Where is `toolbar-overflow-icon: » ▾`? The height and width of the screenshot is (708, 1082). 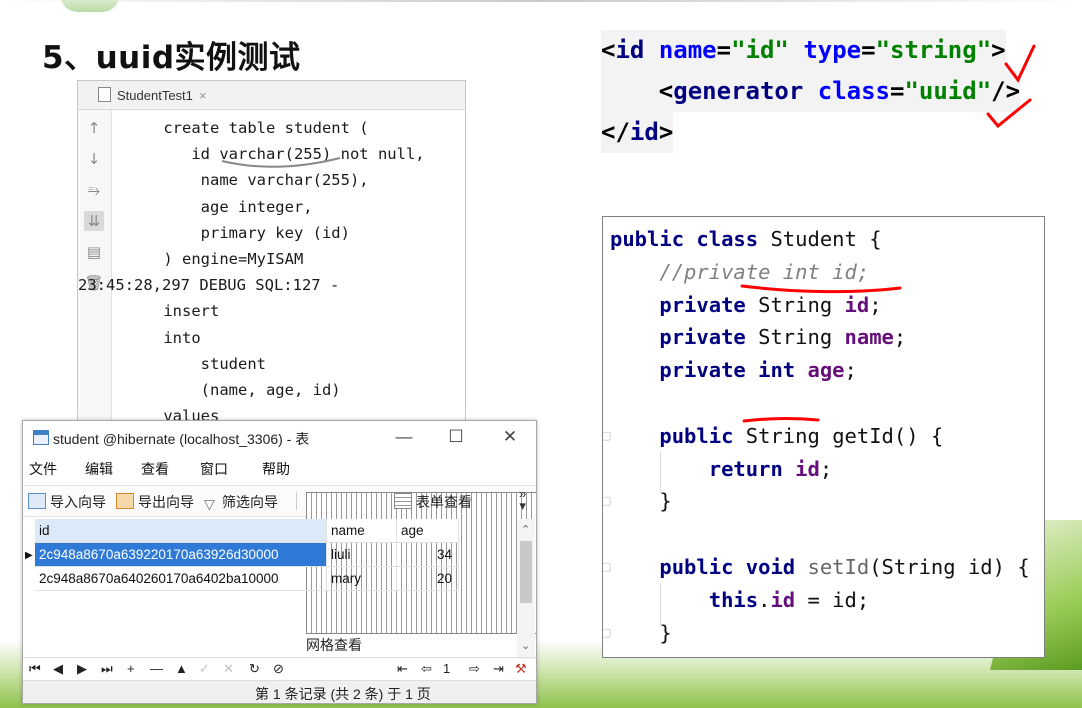
toolbar-overflow-icon: » ▾ is located at coordinates (522, 499).